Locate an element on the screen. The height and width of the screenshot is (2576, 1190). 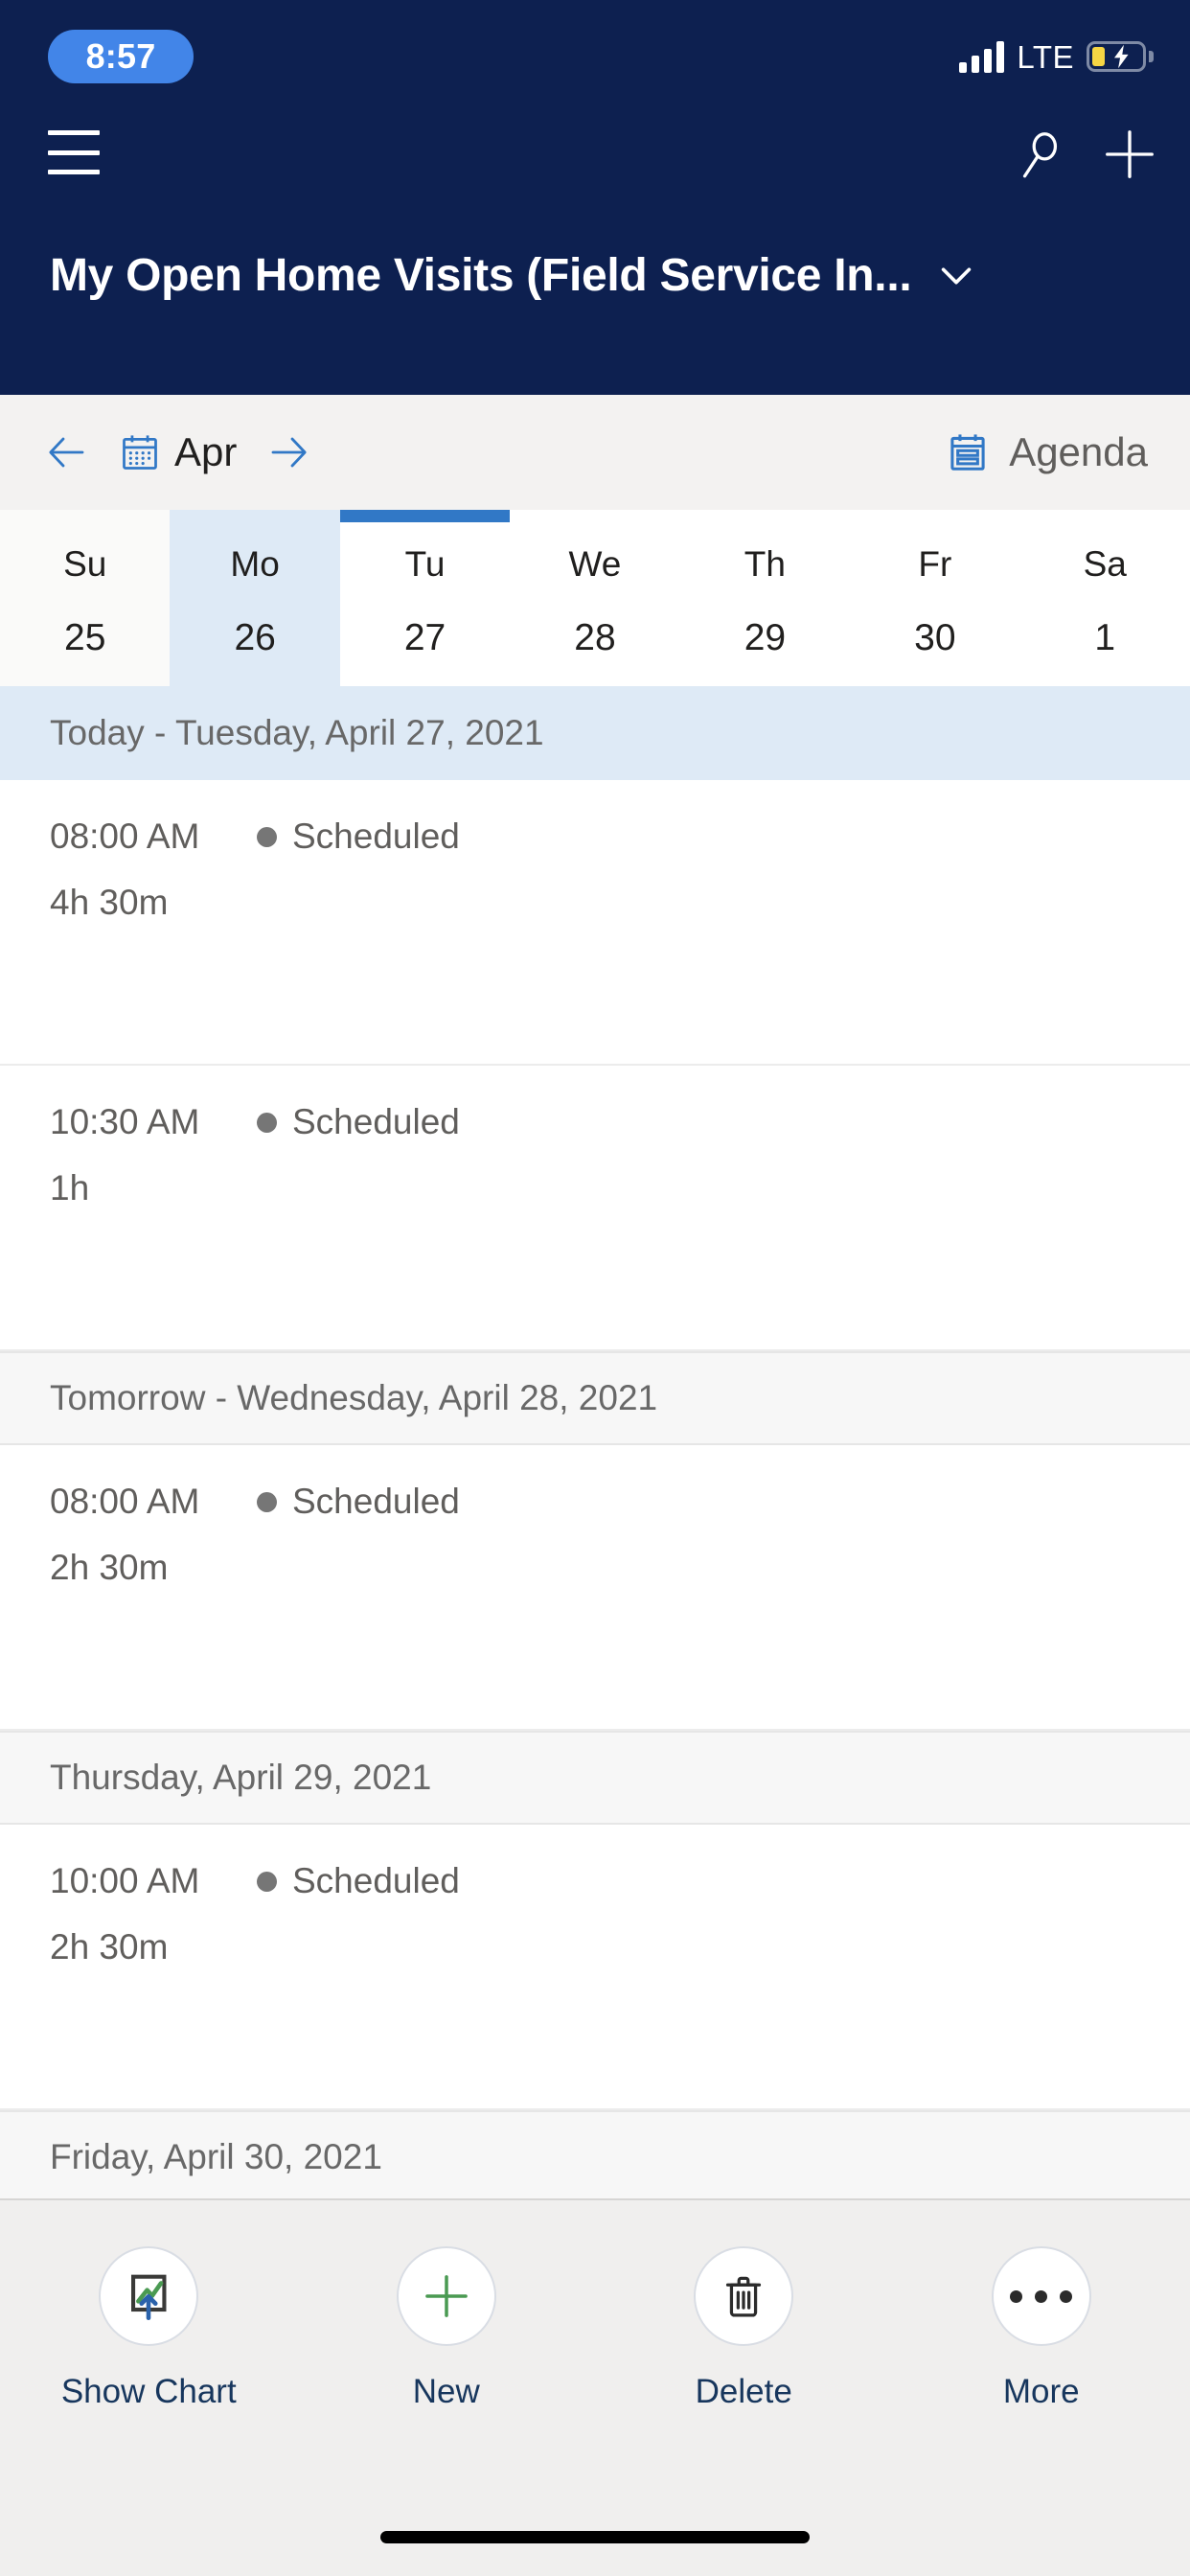
signal-bars-icon is located at coordinates (982, 56).